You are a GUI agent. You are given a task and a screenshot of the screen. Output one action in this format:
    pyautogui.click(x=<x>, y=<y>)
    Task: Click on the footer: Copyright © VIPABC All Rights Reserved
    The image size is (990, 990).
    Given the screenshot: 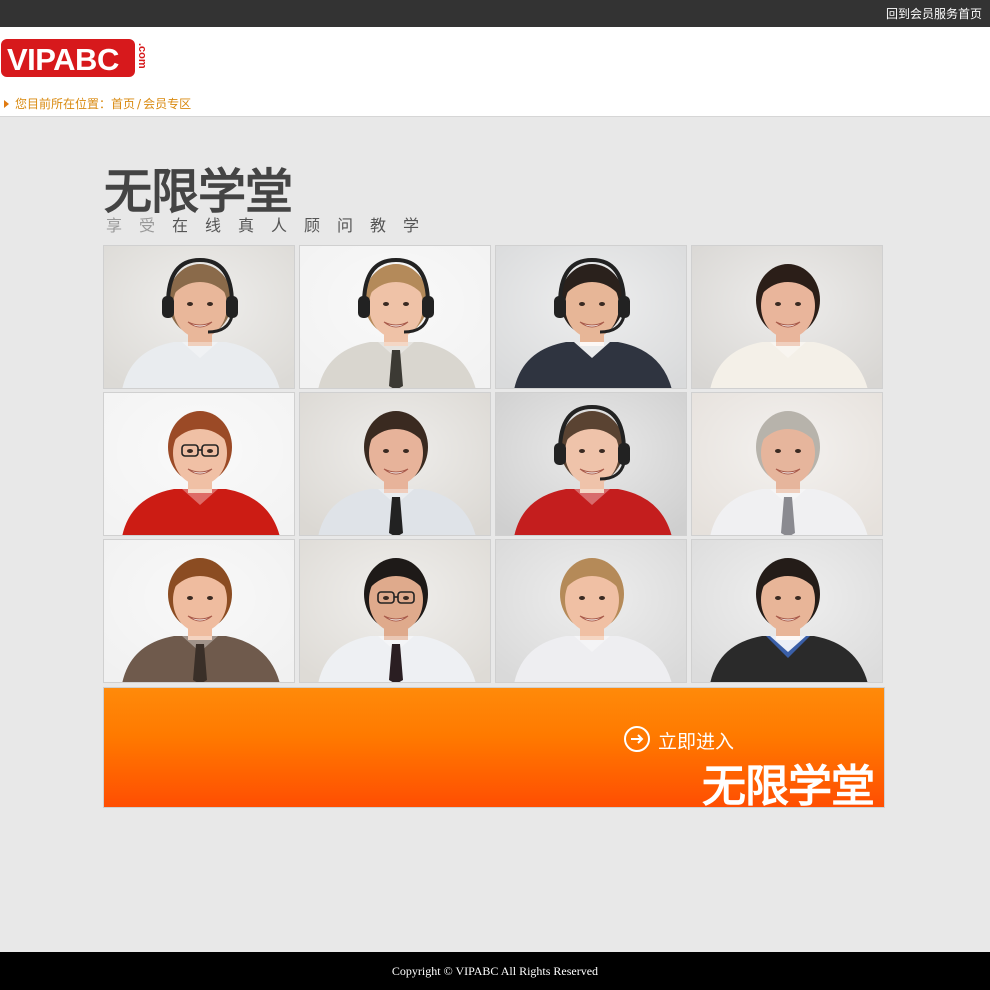 What is the action you would take?
    pyautogui.click(x=495, y=971)
    